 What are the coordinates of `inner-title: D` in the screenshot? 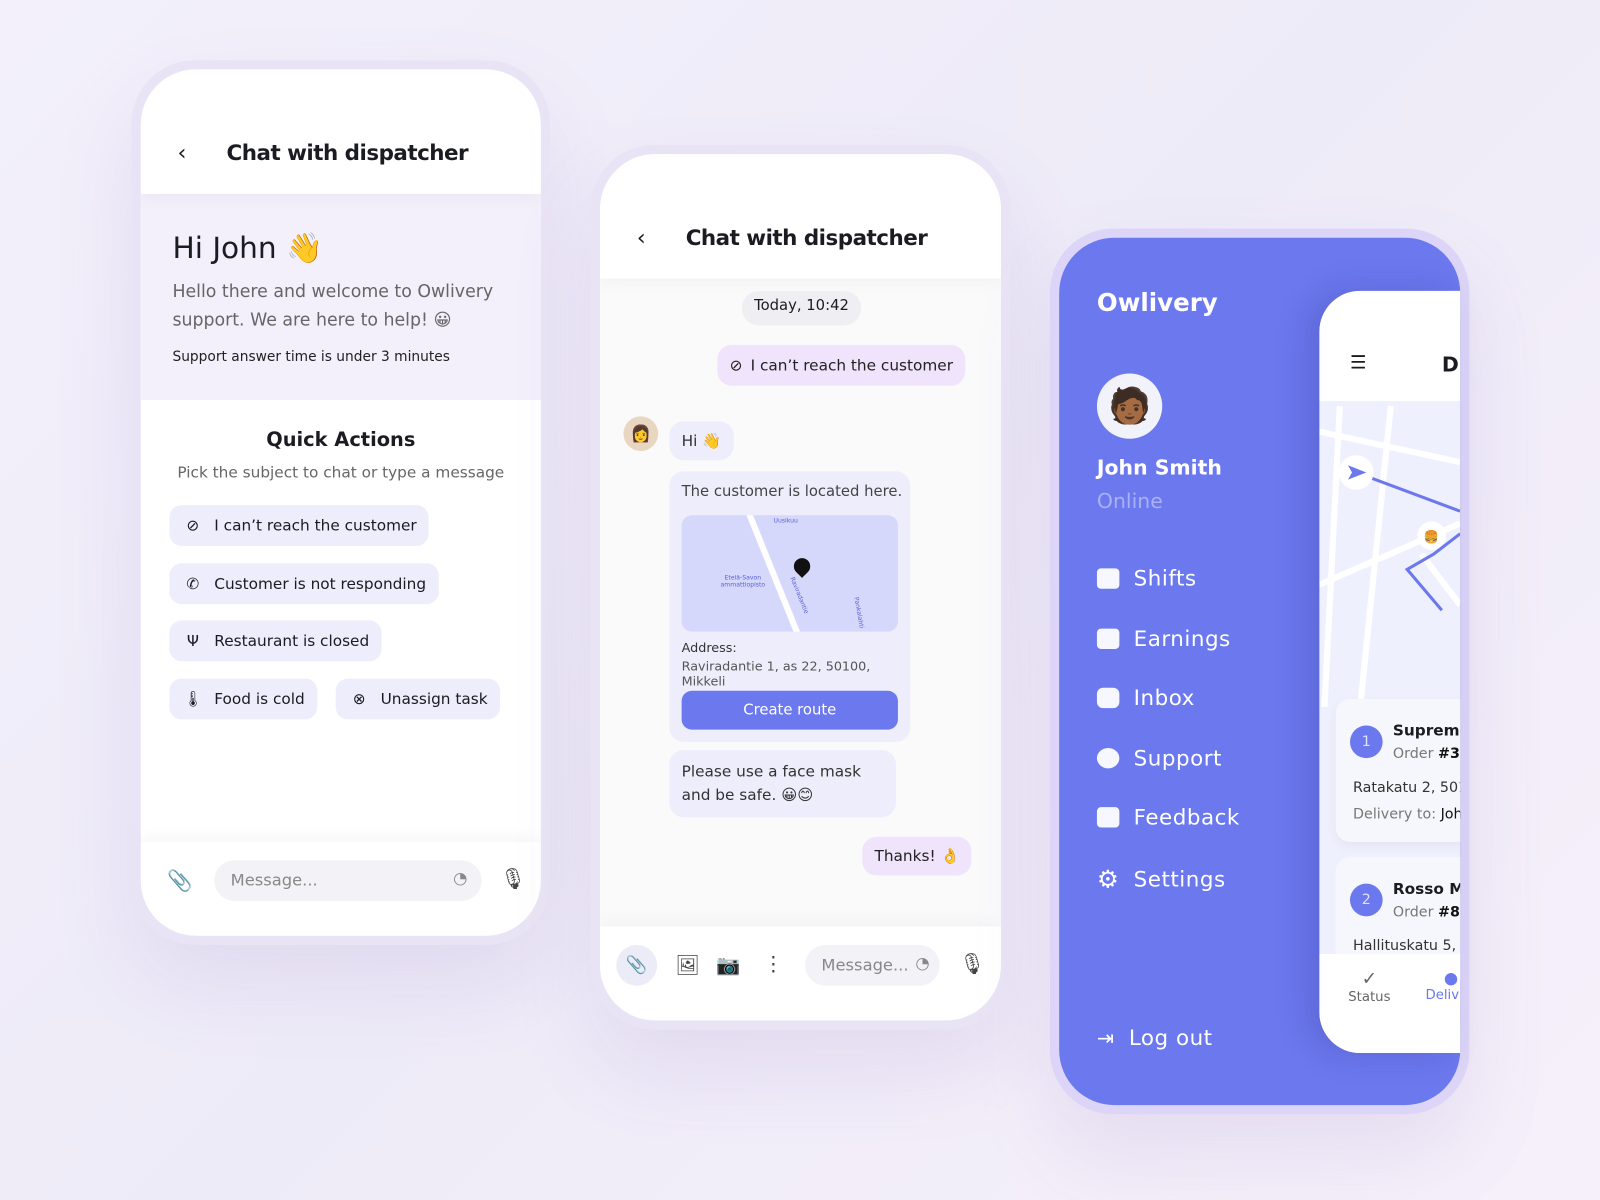 It's located at (1450, 364).